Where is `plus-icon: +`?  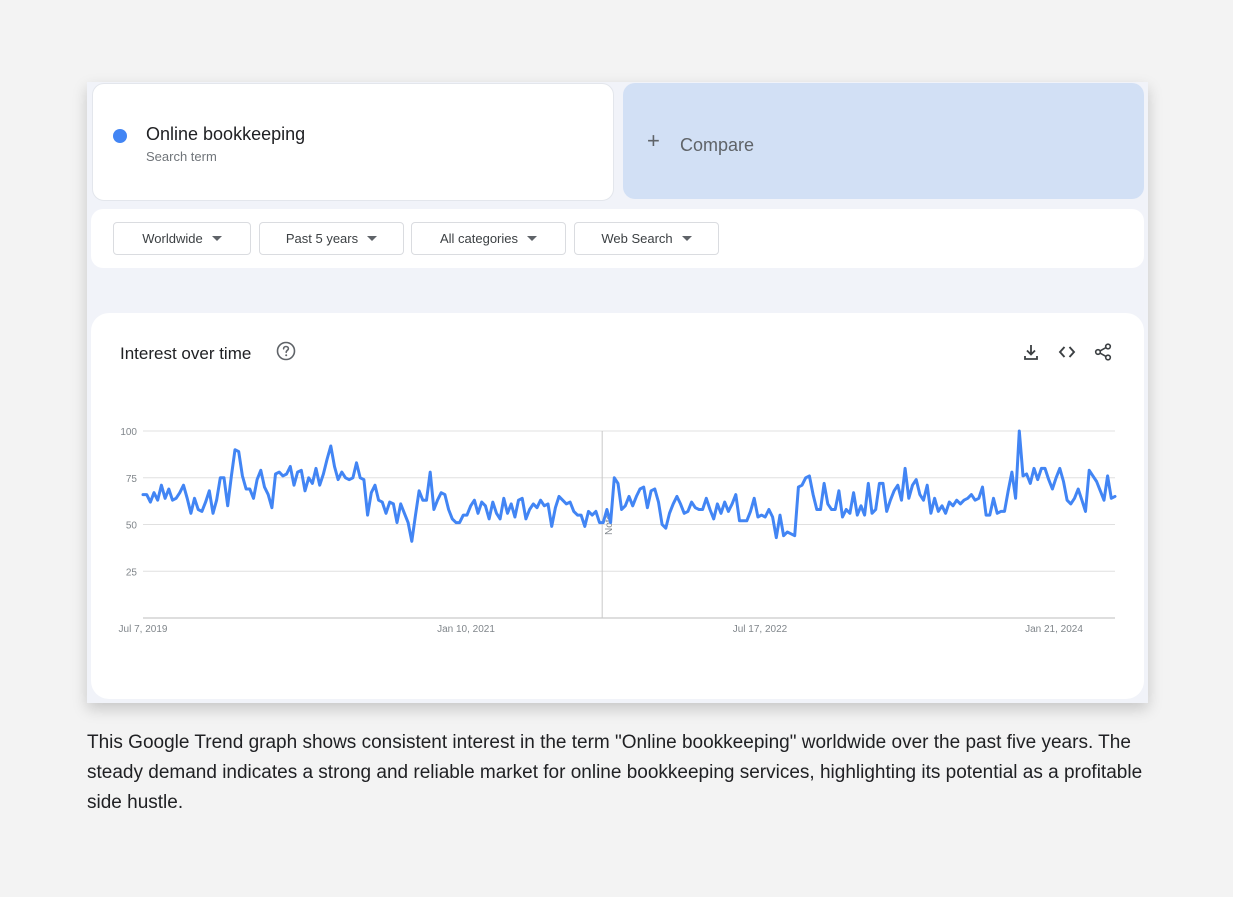 plus-icon: + is located at coordinates (653, 140).